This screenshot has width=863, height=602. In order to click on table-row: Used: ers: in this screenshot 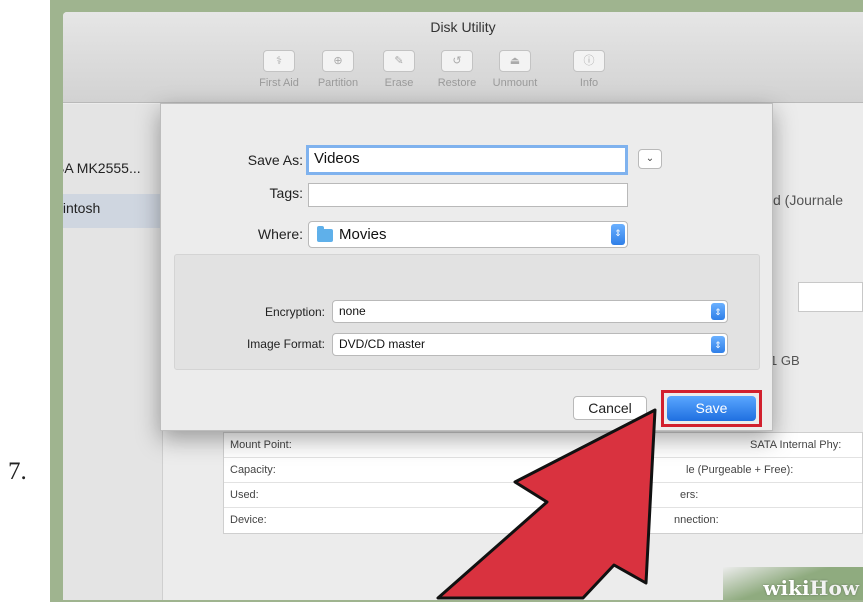, I will do `click(543, 495)`.